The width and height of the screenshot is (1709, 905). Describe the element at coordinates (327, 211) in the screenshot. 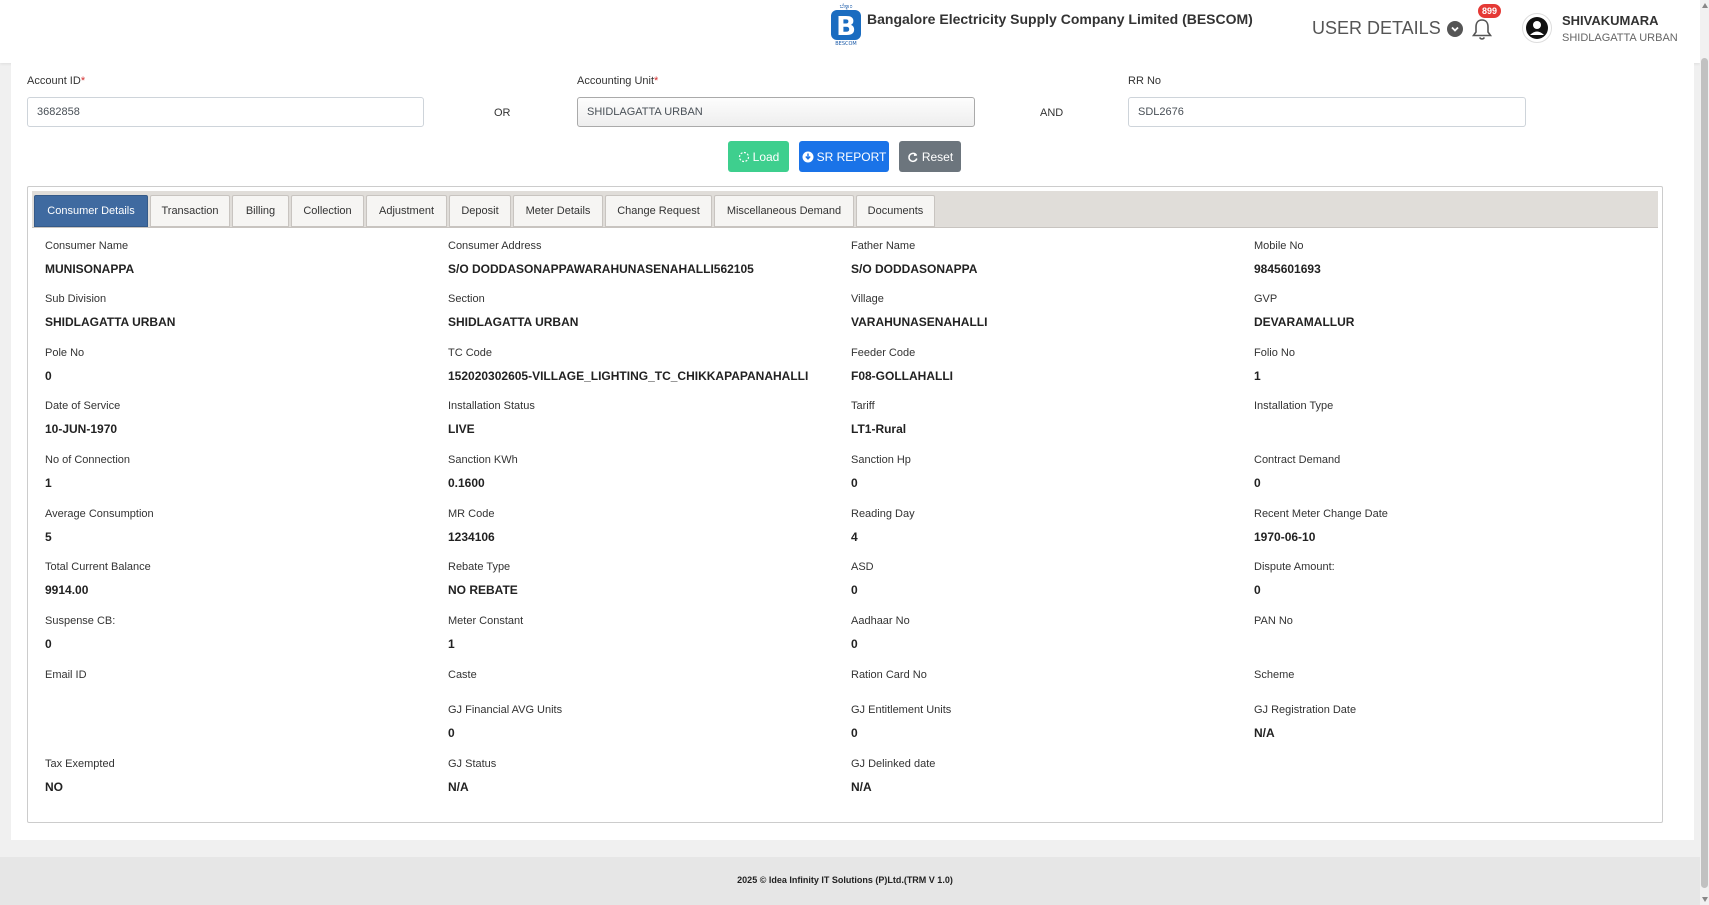

I see `tab-collection: Collection` at that location.